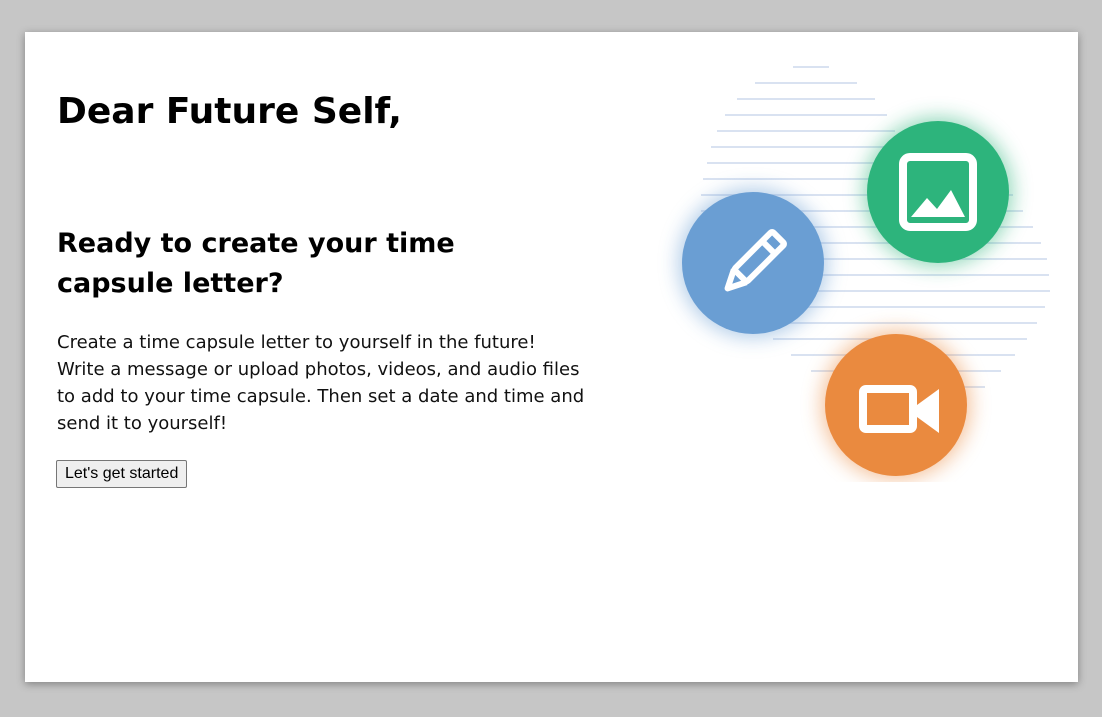  Describe the element at coordinates (938, 192) in the screenshot. I see `image-badge` at that location.